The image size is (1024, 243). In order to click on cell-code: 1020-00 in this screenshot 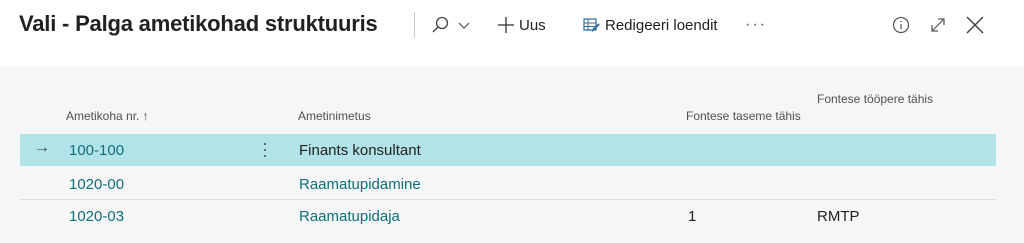, I will do `click(96, 184)`.